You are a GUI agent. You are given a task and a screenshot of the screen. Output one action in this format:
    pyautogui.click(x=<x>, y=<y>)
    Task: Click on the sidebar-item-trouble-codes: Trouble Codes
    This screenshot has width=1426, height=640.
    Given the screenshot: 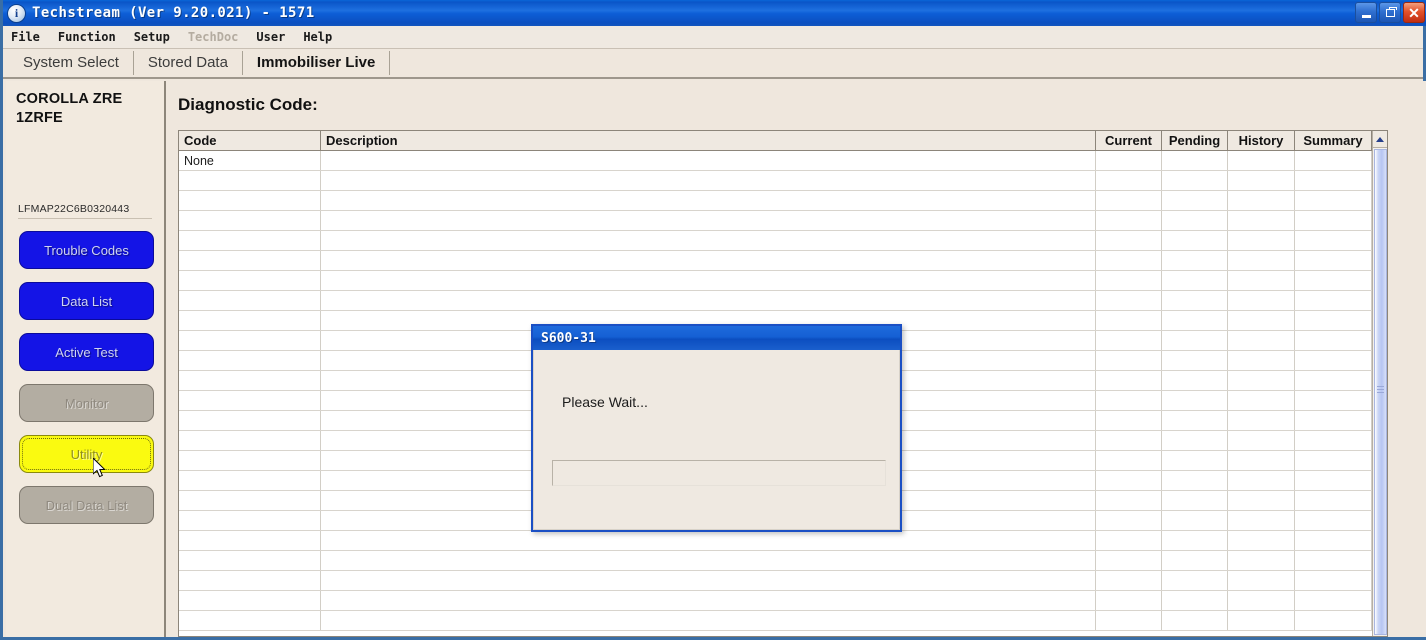 What is the action you would take?
    pyautogui.click(x=86, y=250)
    